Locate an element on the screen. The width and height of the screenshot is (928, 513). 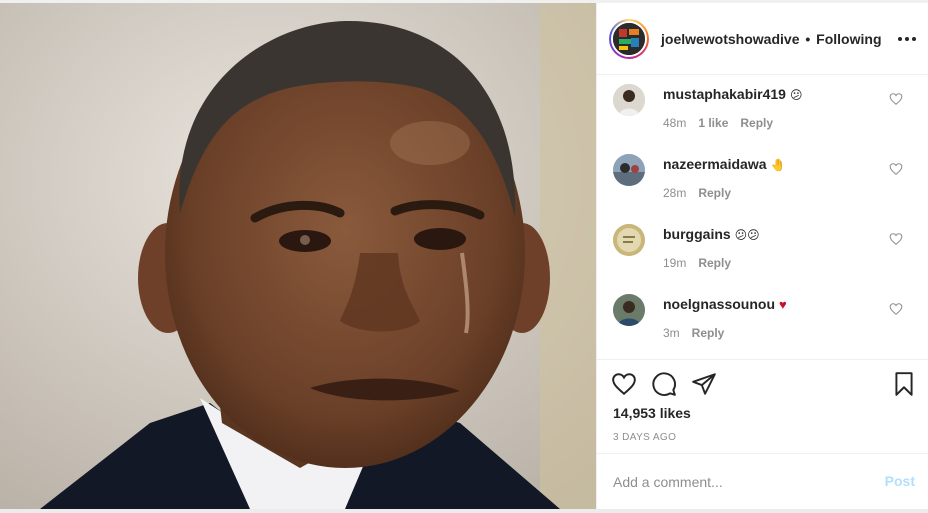
comment-emoji: 😕 is located at coordinates (796, 95).